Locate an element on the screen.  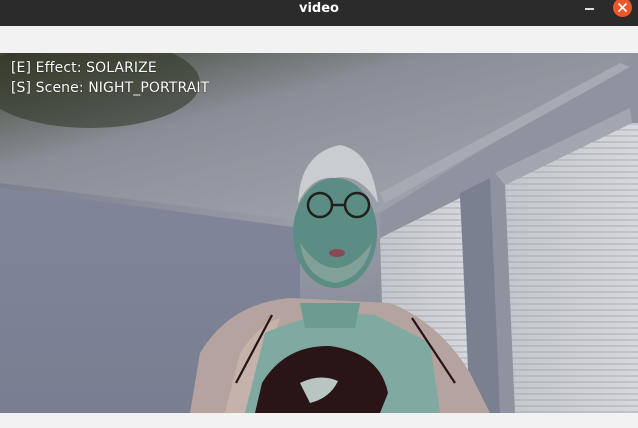
close-icon is located at coordinates (622, 7).